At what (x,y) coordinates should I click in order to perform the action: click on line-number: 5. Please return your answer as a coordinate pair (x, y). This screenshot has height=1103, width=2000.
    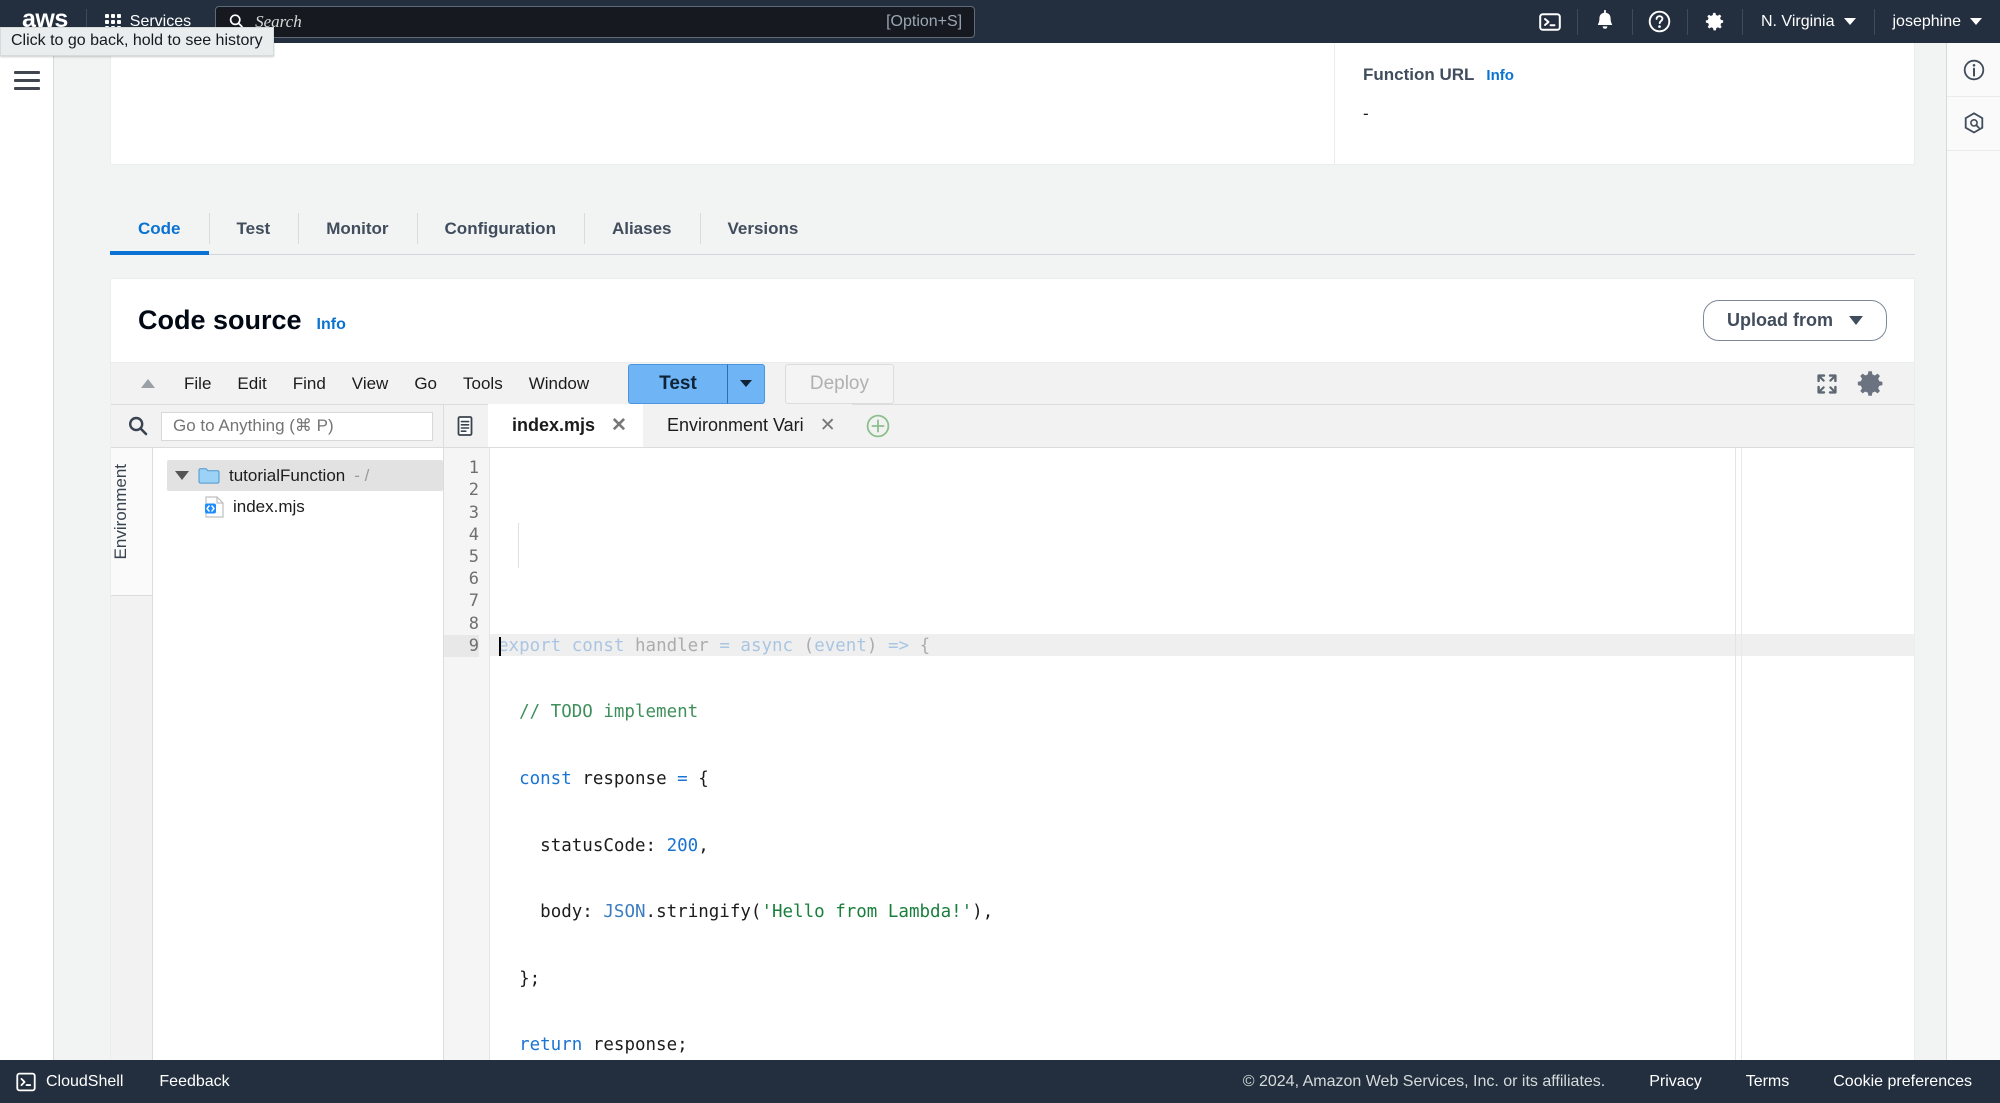
    Looking at the image, I should click on (473, 556).